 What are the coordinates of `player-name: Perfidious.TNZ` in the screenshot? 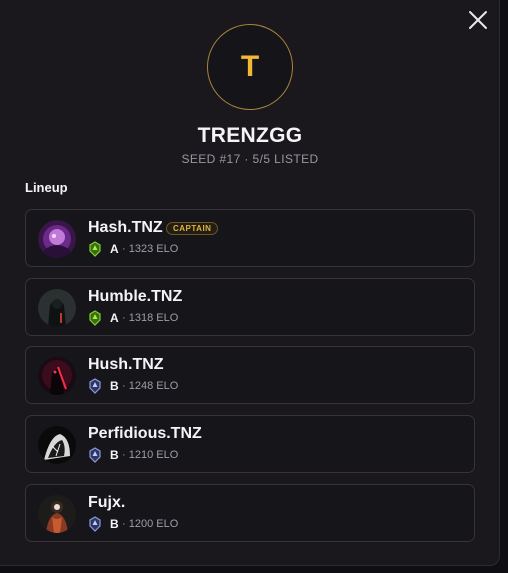 It's located at (145, 433).